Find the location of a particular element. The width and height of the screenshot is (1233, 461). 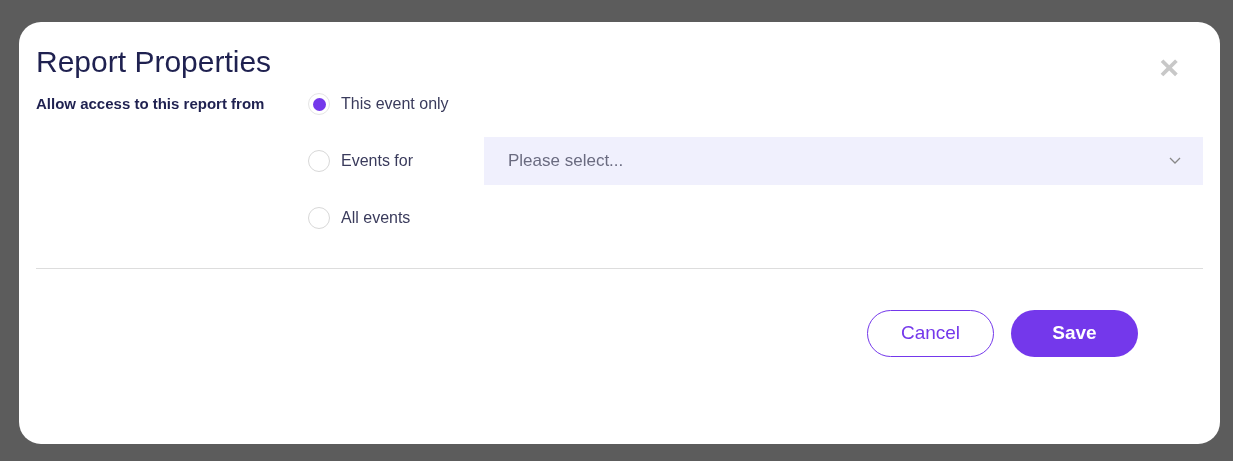

save-button: Save is located at coordinates (1074, 333).